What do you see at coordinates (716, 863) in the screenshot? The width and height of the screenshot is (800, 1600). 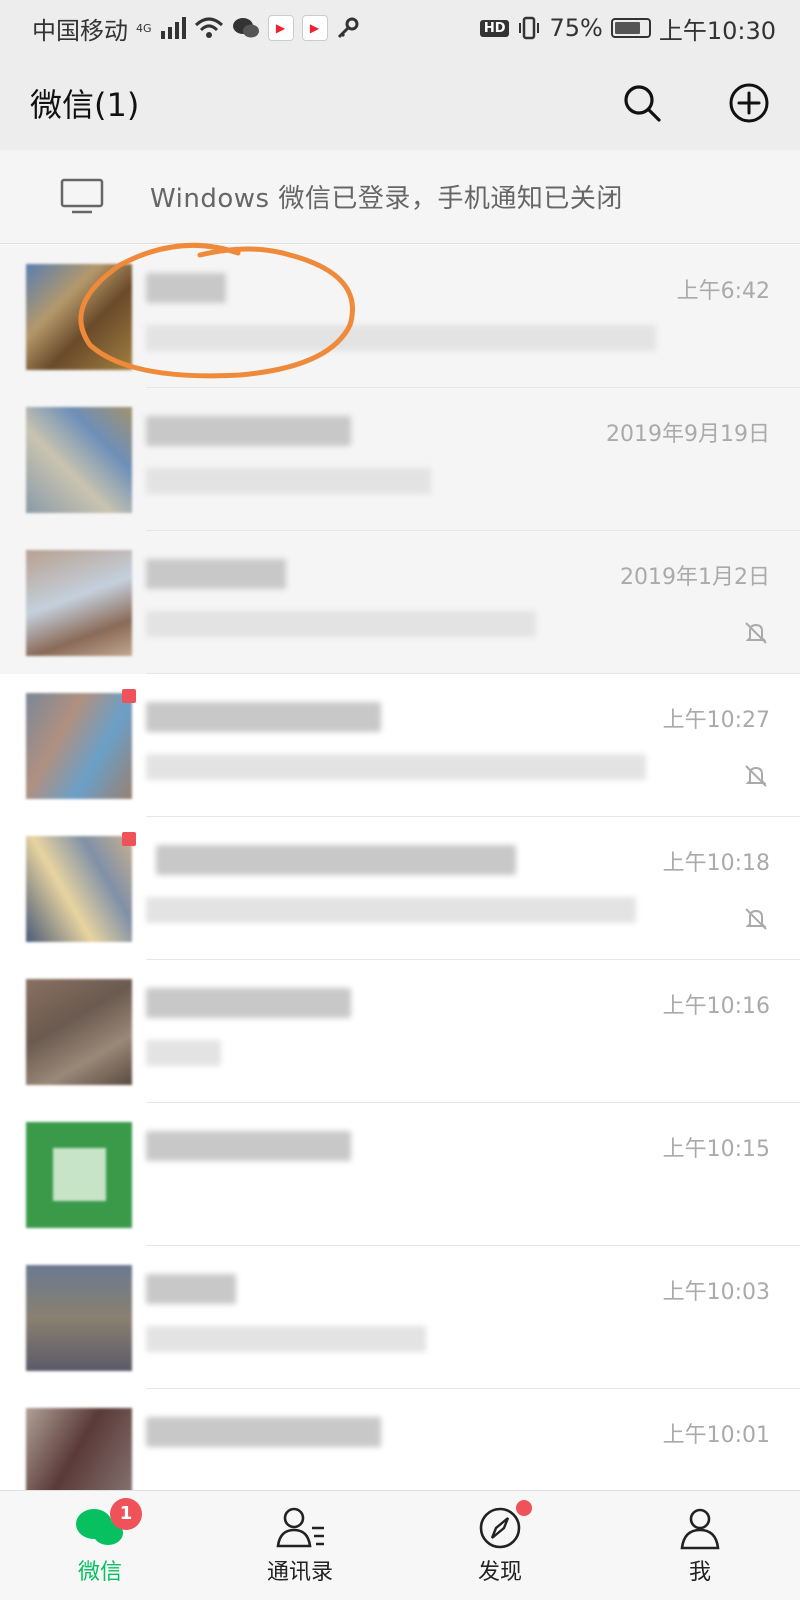 I see `chat-time: 上午10:18` at bounding box center [716, 863].